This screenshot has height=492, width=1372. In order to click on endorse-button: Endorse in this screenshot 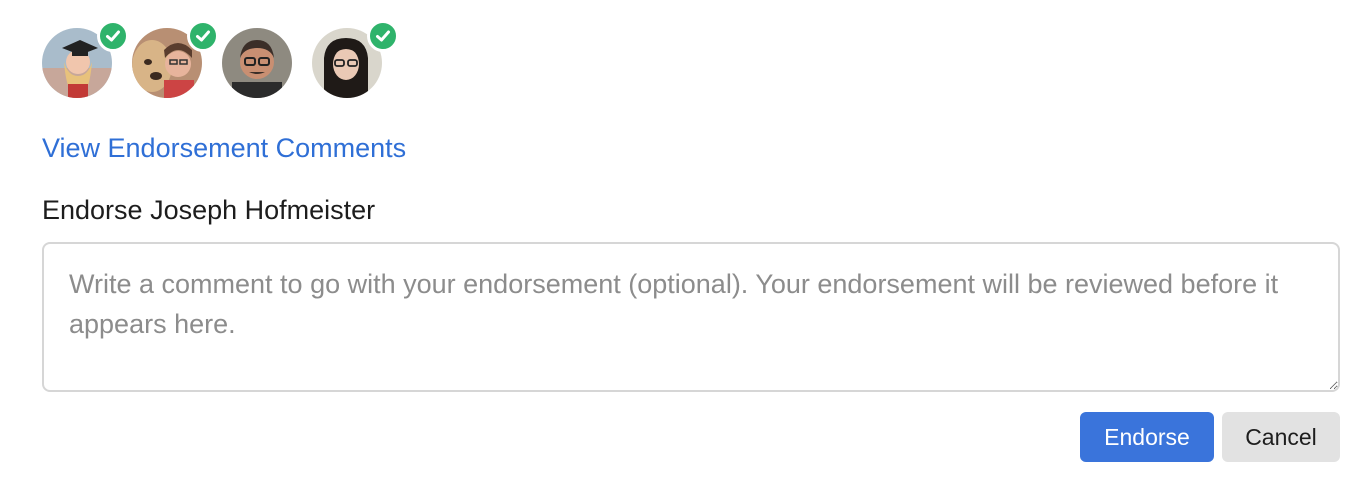, I will do `click(1147, 437)`.